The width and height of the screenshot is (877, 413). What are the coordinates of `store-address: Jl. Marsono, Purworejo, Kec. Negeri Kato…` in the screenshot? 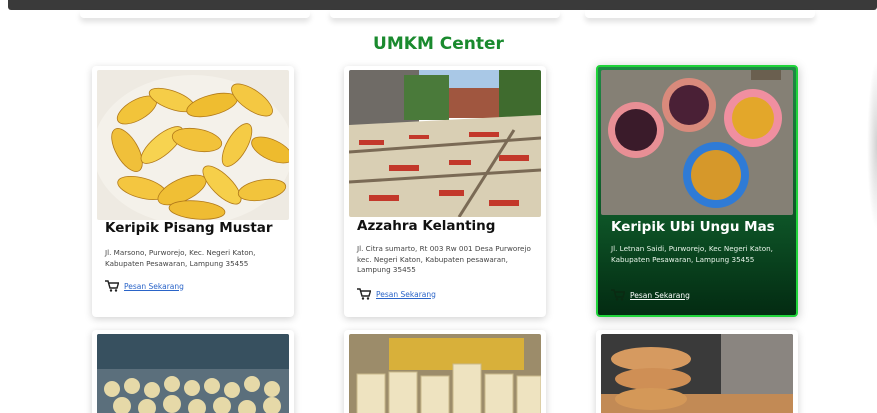 It's located at (180, 258).